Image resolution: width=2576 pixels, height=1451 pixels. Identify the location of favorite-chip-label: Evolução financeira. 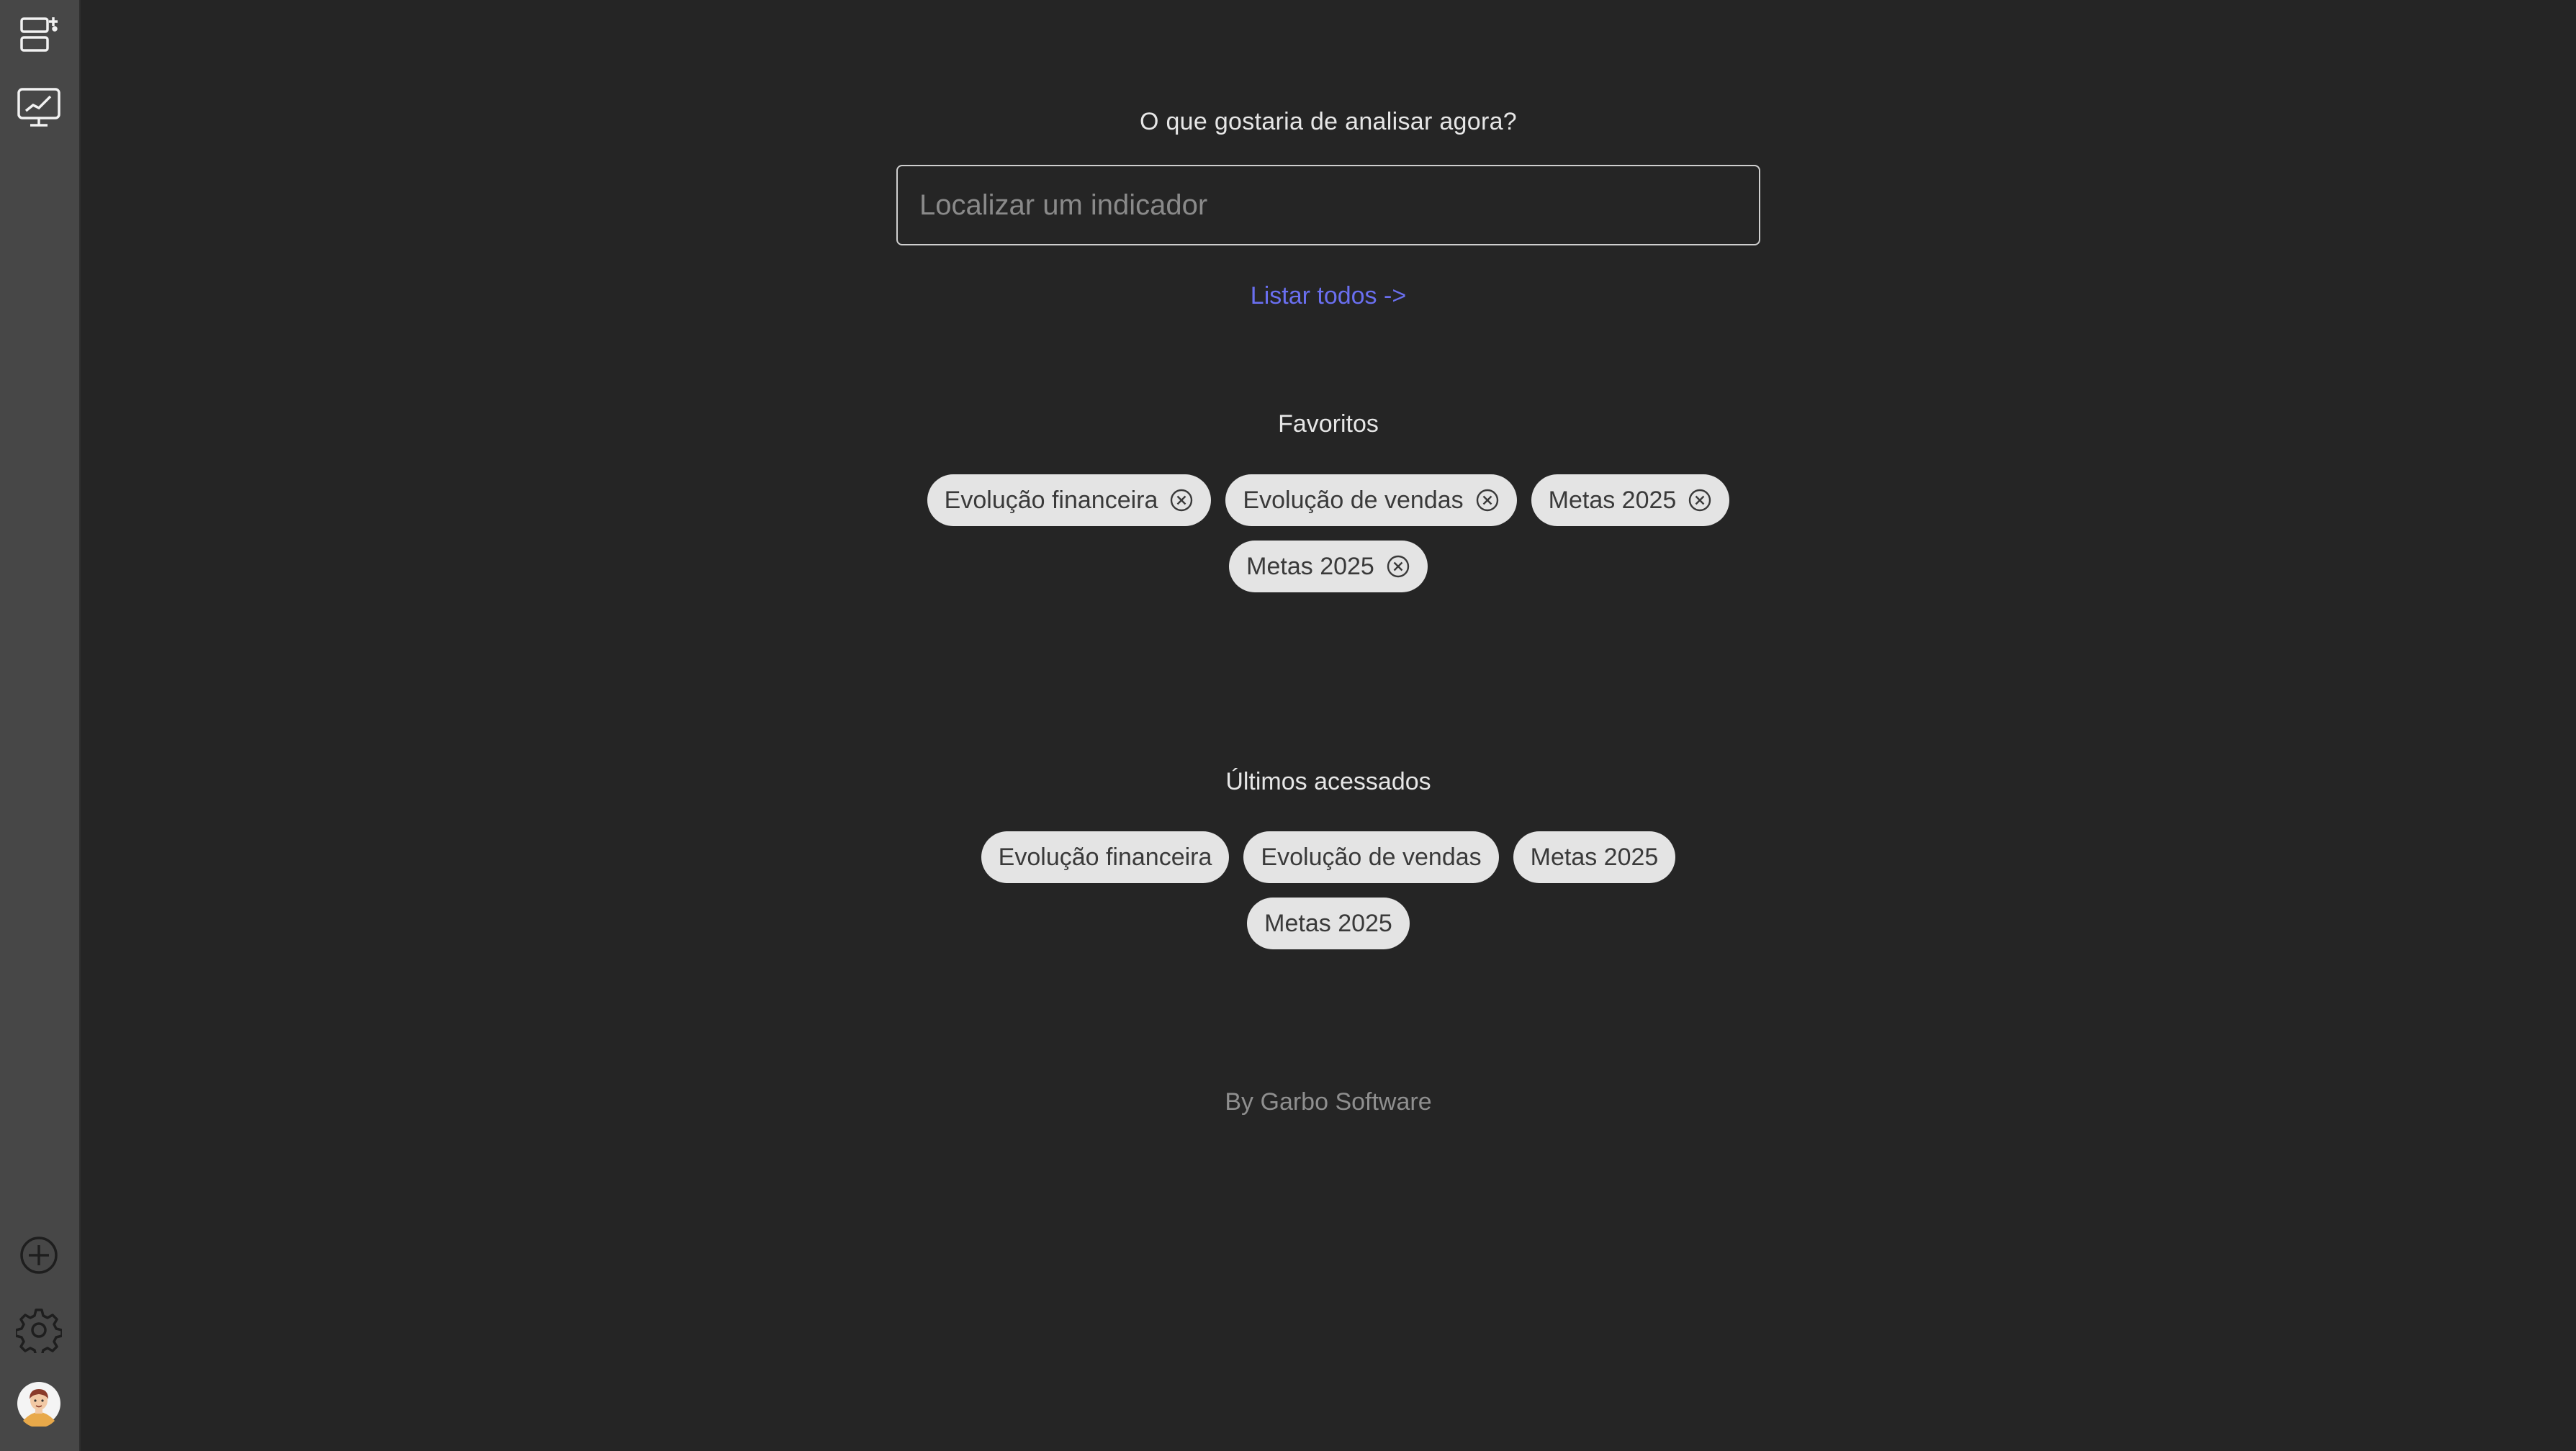
(1051, 500).